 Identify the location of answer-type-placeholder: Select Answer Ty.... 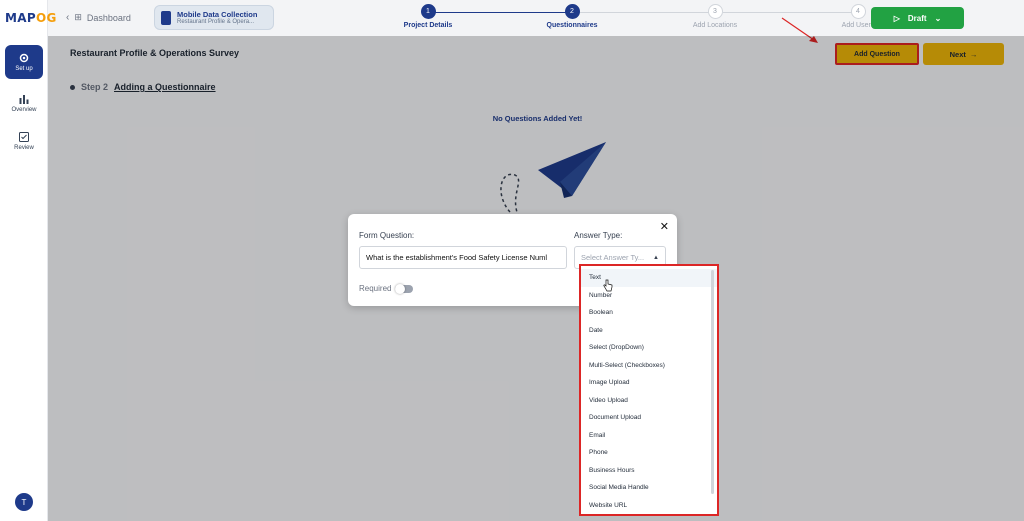
(613, 257).